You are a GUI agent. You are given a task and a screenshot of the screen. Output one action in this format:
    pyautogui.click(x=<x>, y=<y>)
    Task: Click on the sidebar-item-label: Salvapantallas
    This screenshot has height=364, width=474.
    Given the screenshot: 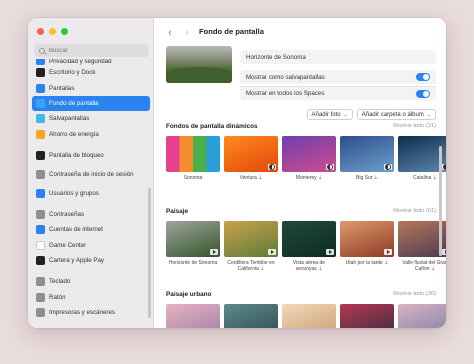 What is the action you would take?
    pyautogui.click(x=69, y=119)
    